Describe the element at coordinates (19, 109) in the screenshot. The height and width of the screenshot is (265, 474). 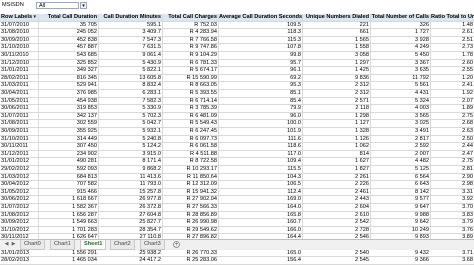
I see `table-cell: 30/06/2011` at that location.